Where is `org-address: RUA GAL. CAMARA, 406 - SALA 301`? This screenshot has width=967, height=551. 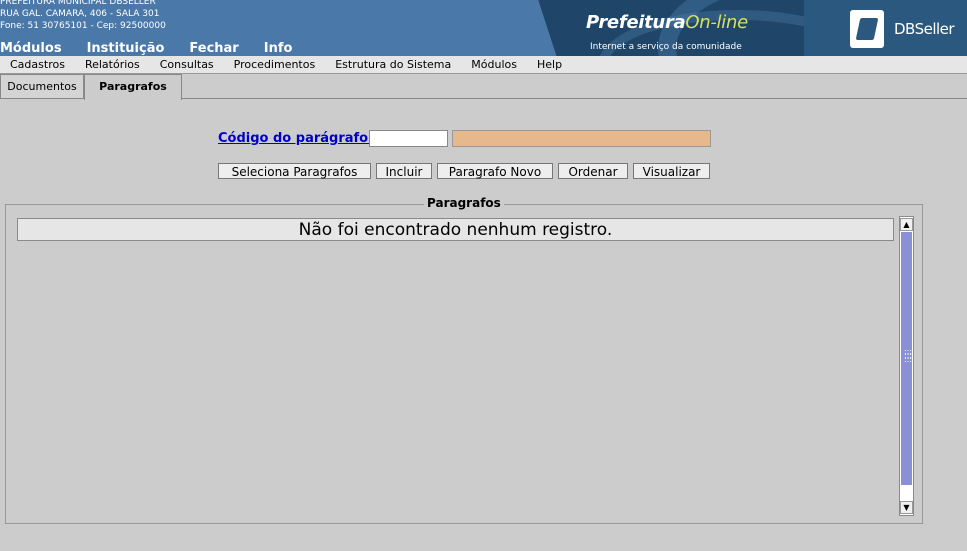 org-address: RUA GAL. CAMARA, 406 - SALA 301 is located at coordinates (80, 14).